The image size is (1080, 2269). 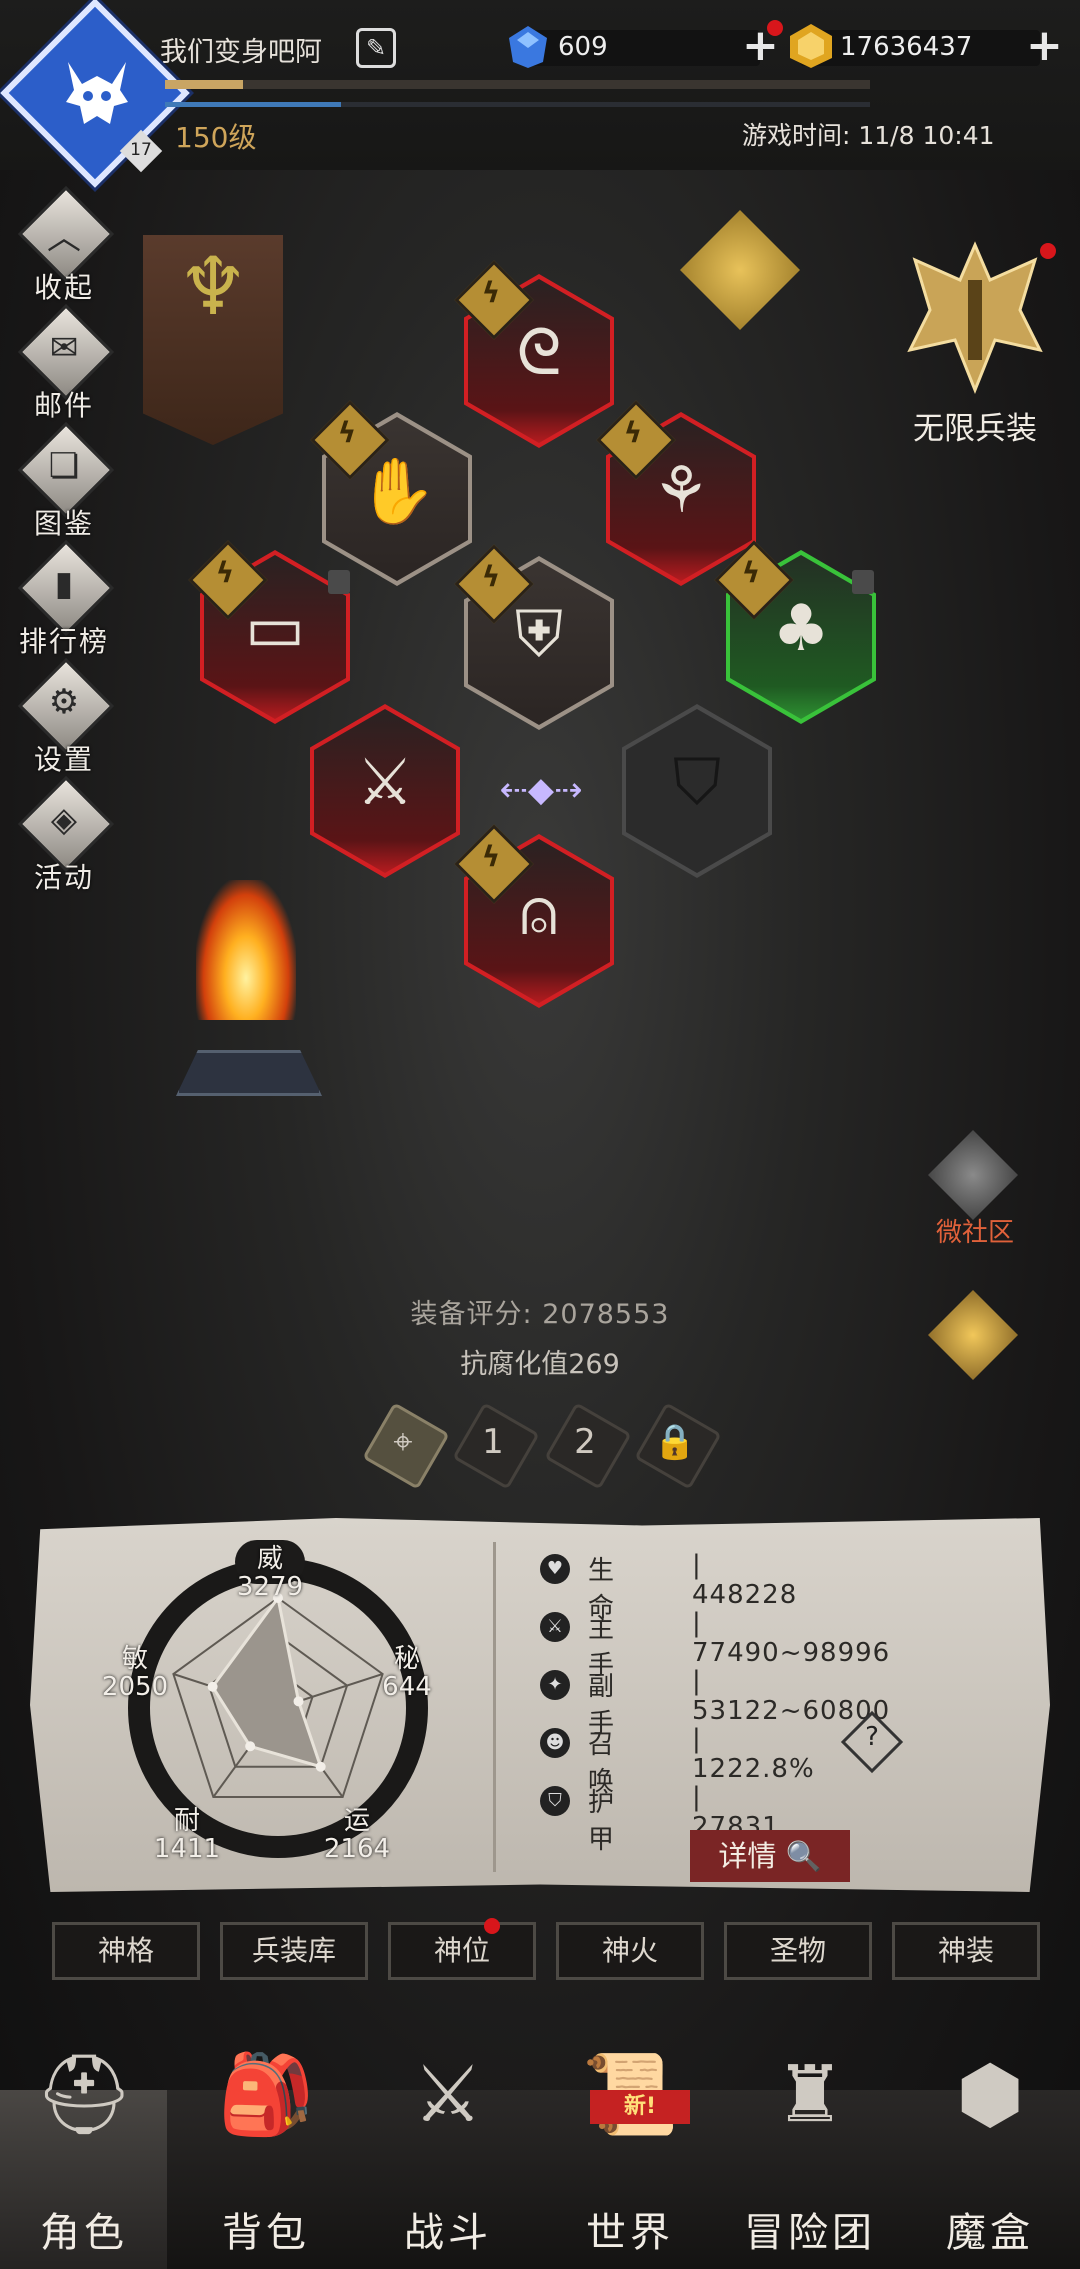 I want to click on heart-icon: ♥, so click(x=555, y=1569).